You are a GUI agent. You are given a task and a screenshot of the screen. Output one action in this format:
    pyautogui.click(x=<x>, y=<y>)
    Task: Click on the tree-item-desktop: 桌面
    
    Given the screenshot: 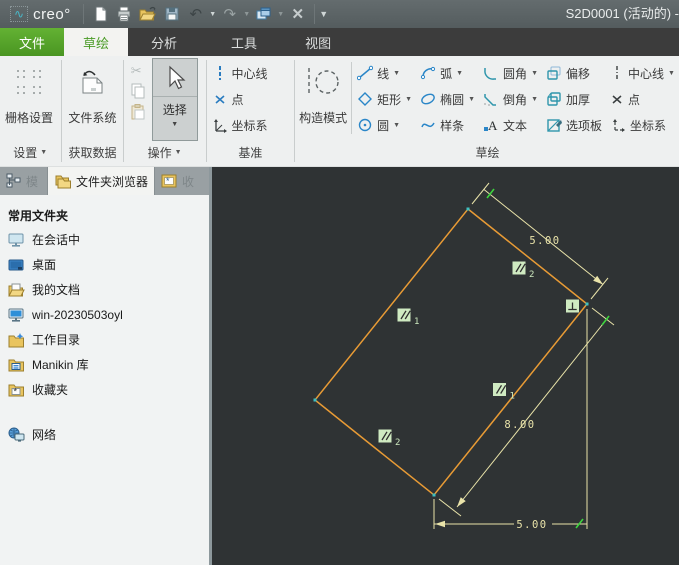 What is the action you would take?
    pyautogui.click(x=108, y=264)
    